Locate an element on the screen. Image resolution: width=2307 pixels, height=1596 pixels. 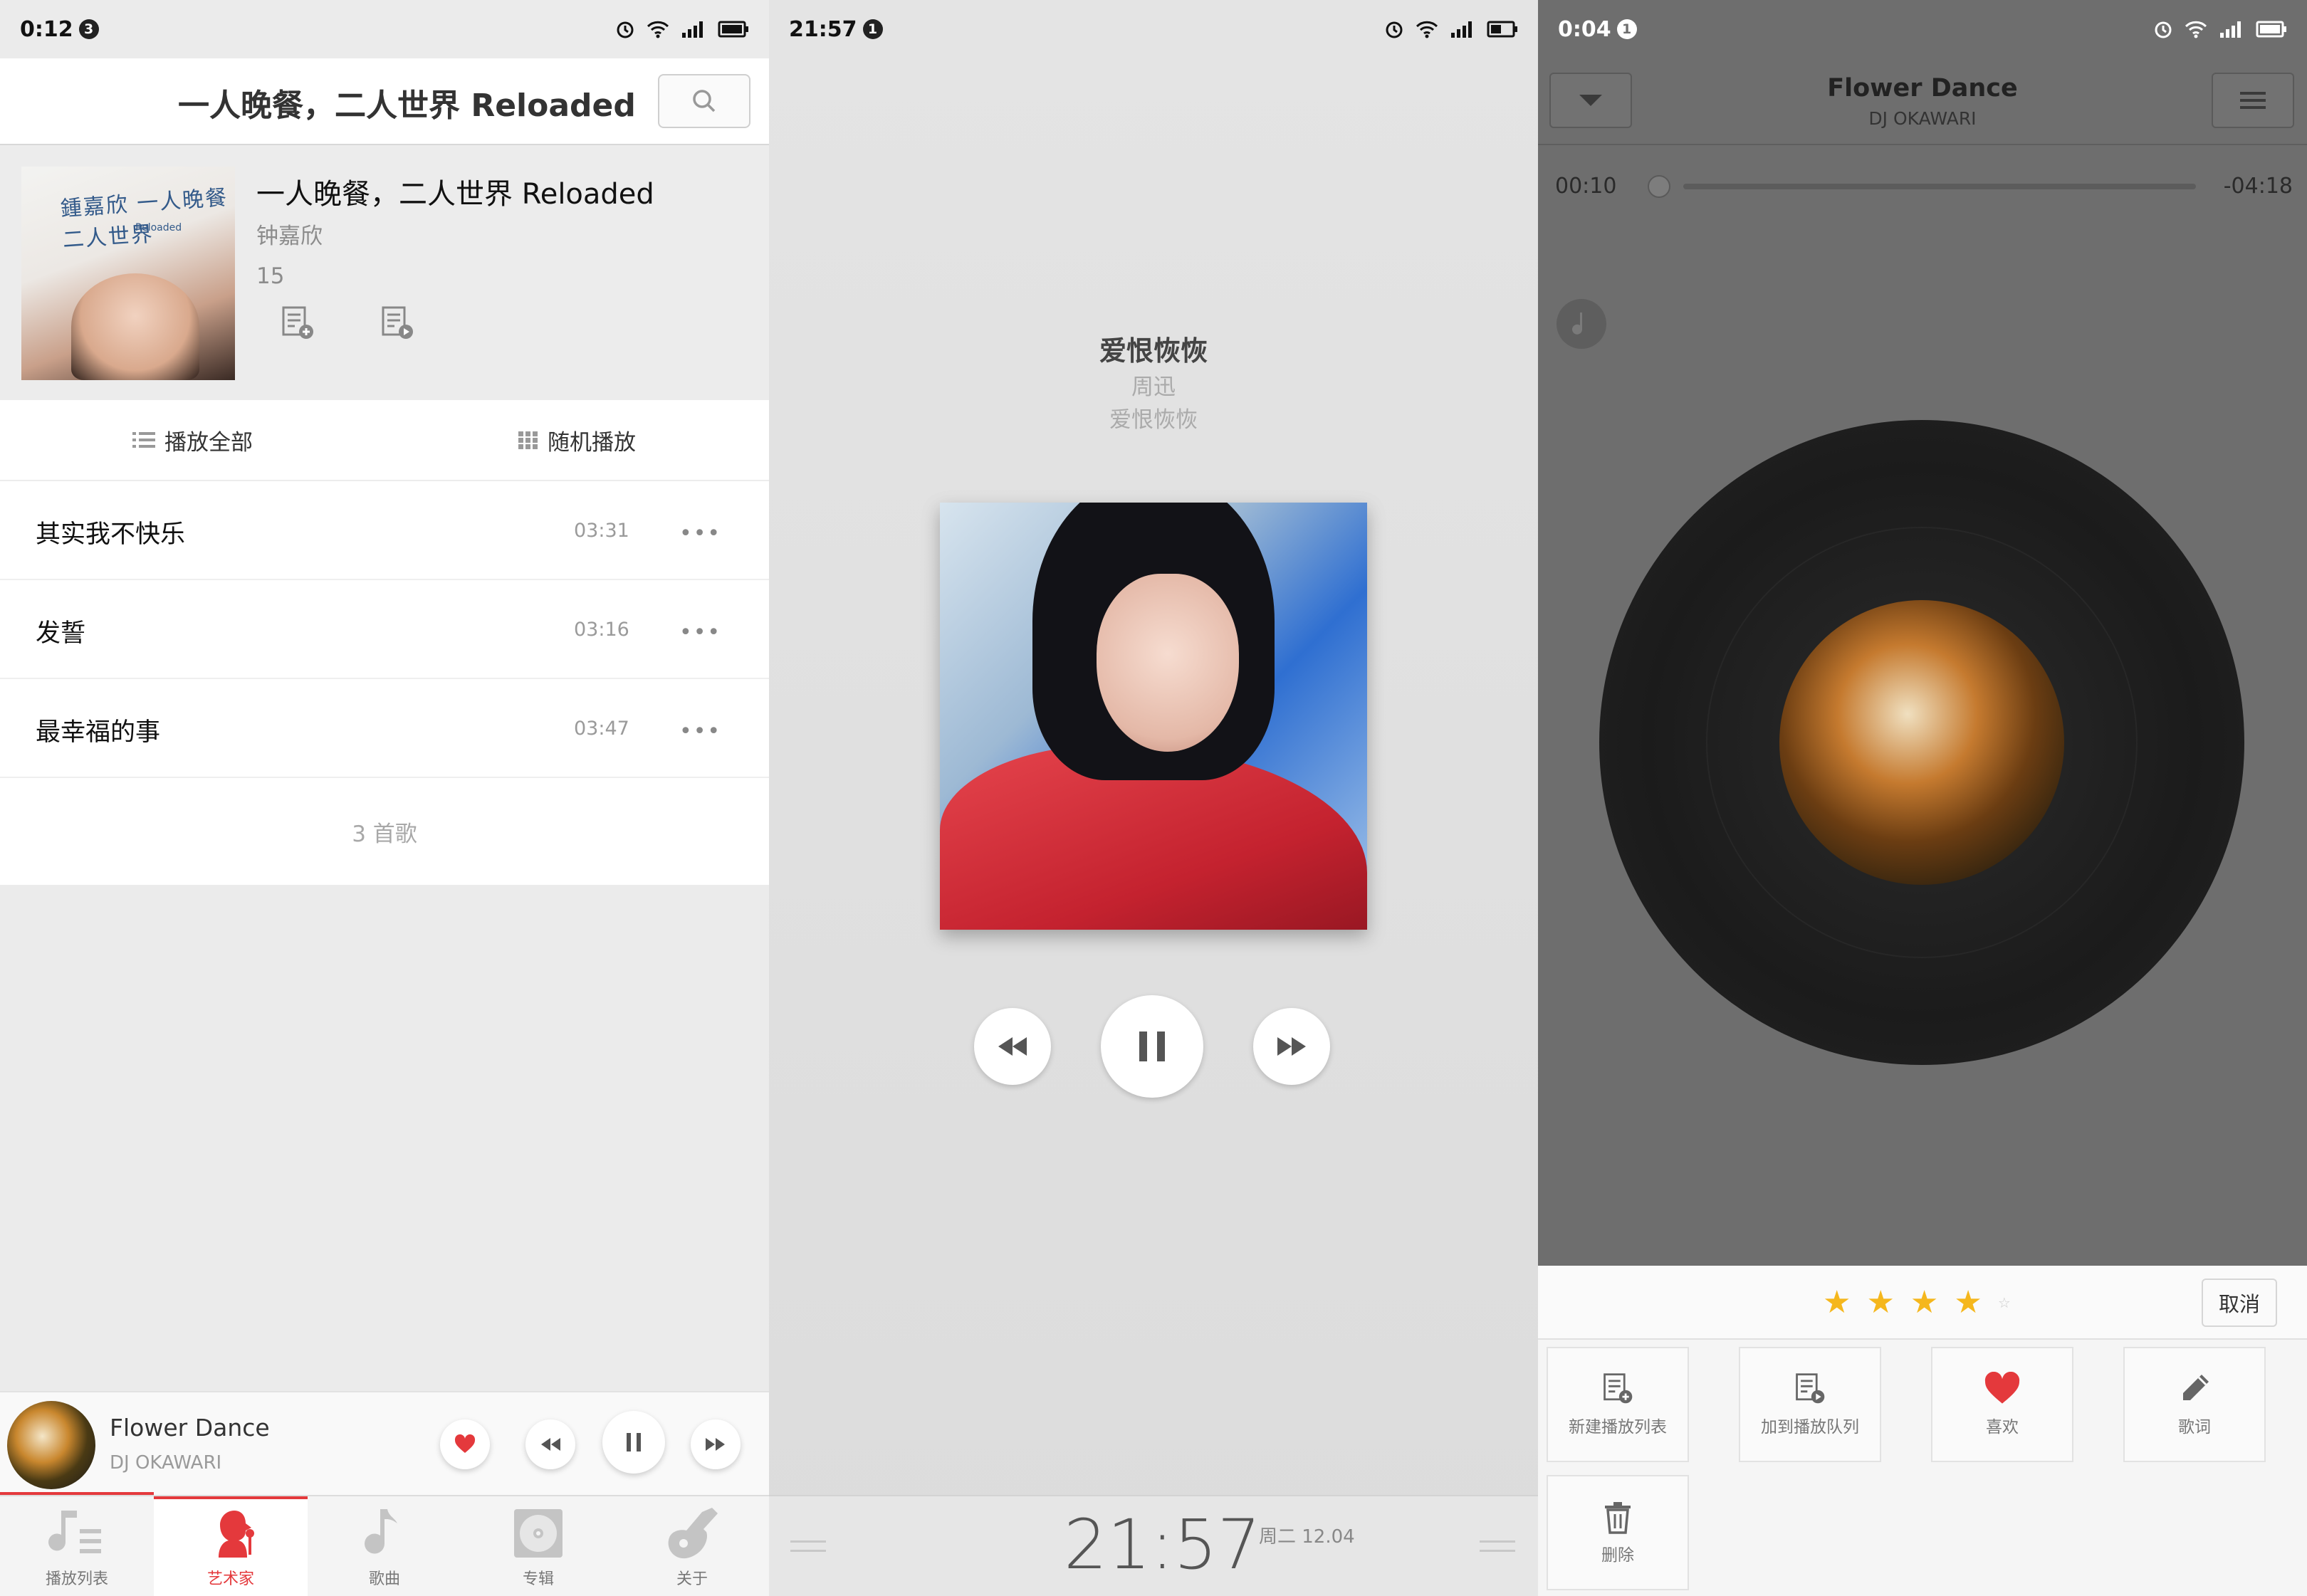
album-title: 一人晚餐，二人世界 Reloaded is located at coordinates (455, 194).